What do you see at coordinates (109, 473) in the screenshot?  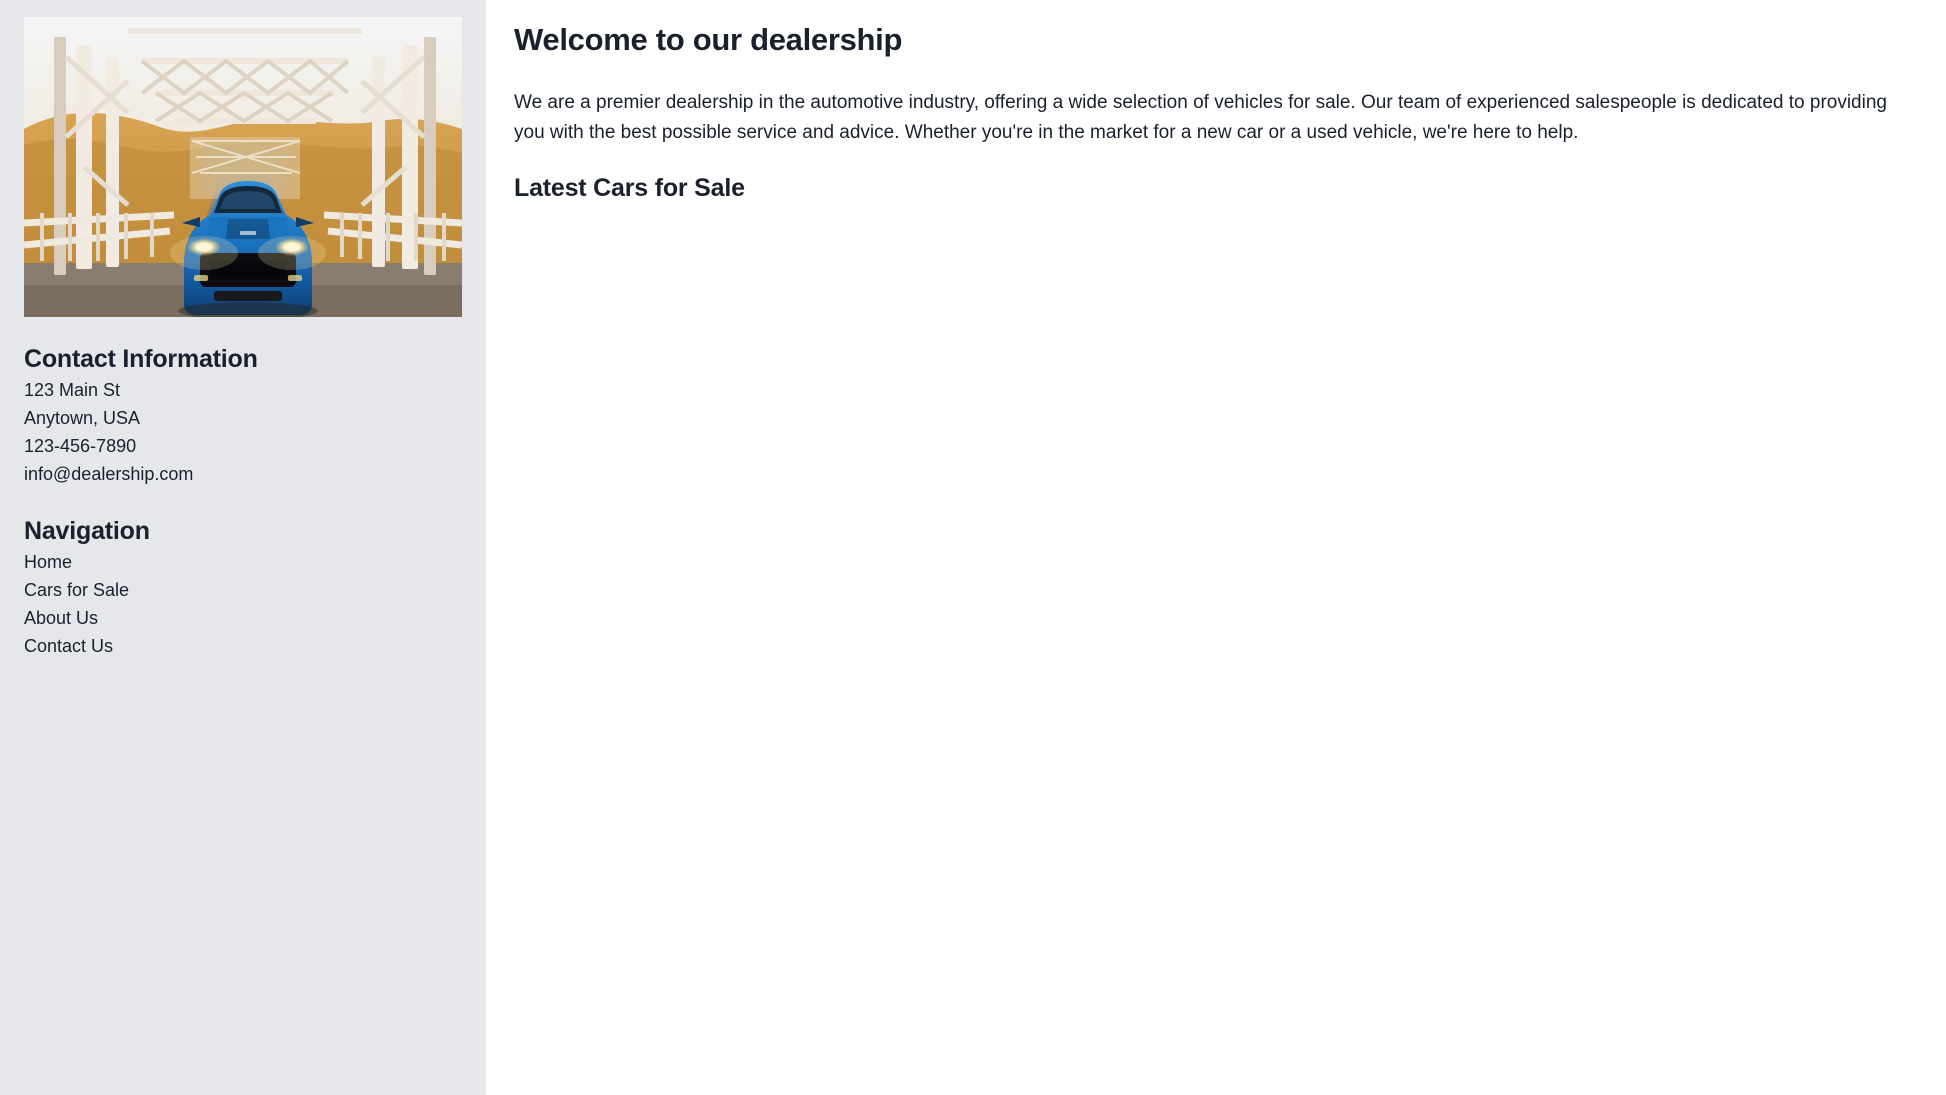 I see `contact-email: info@dealership.com` at bounding box center [109, 473].